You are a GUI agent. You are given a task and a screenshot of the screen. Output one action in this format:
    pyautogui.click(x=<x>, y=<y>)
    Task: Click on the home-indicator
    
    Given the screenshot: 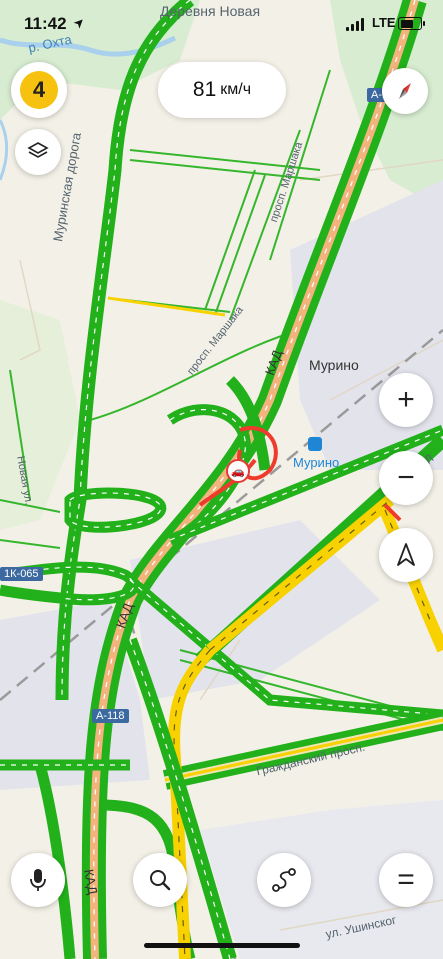 What is the action you would take?
    pyautogui.click(x=222, y=945)
    